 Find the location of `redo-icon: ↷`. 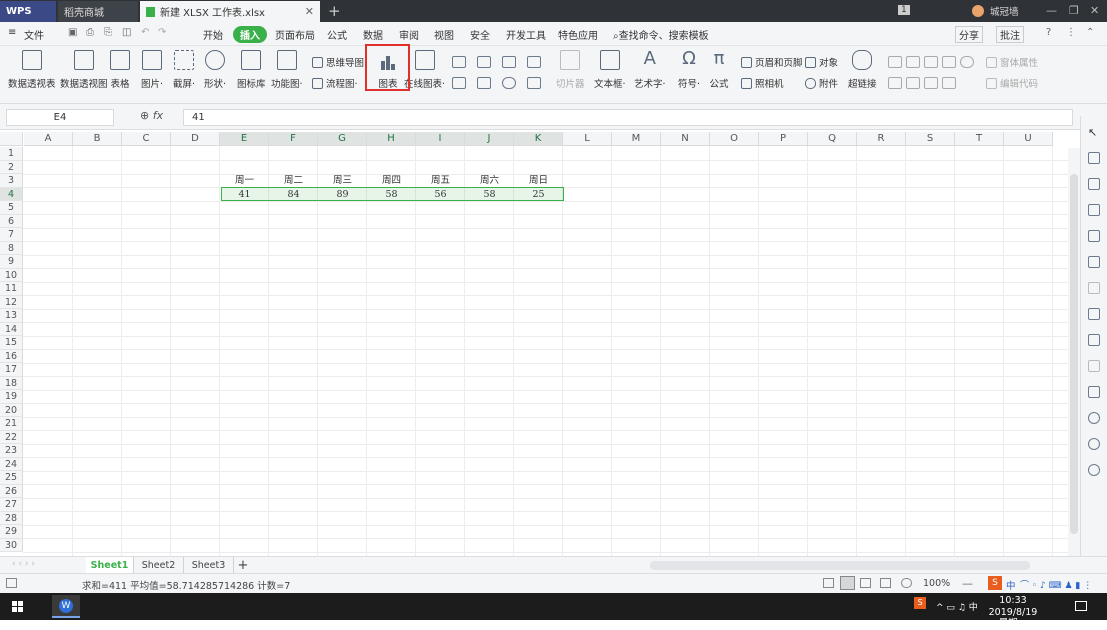

redo-icon: ↷ is located at coordinates (162, 32).